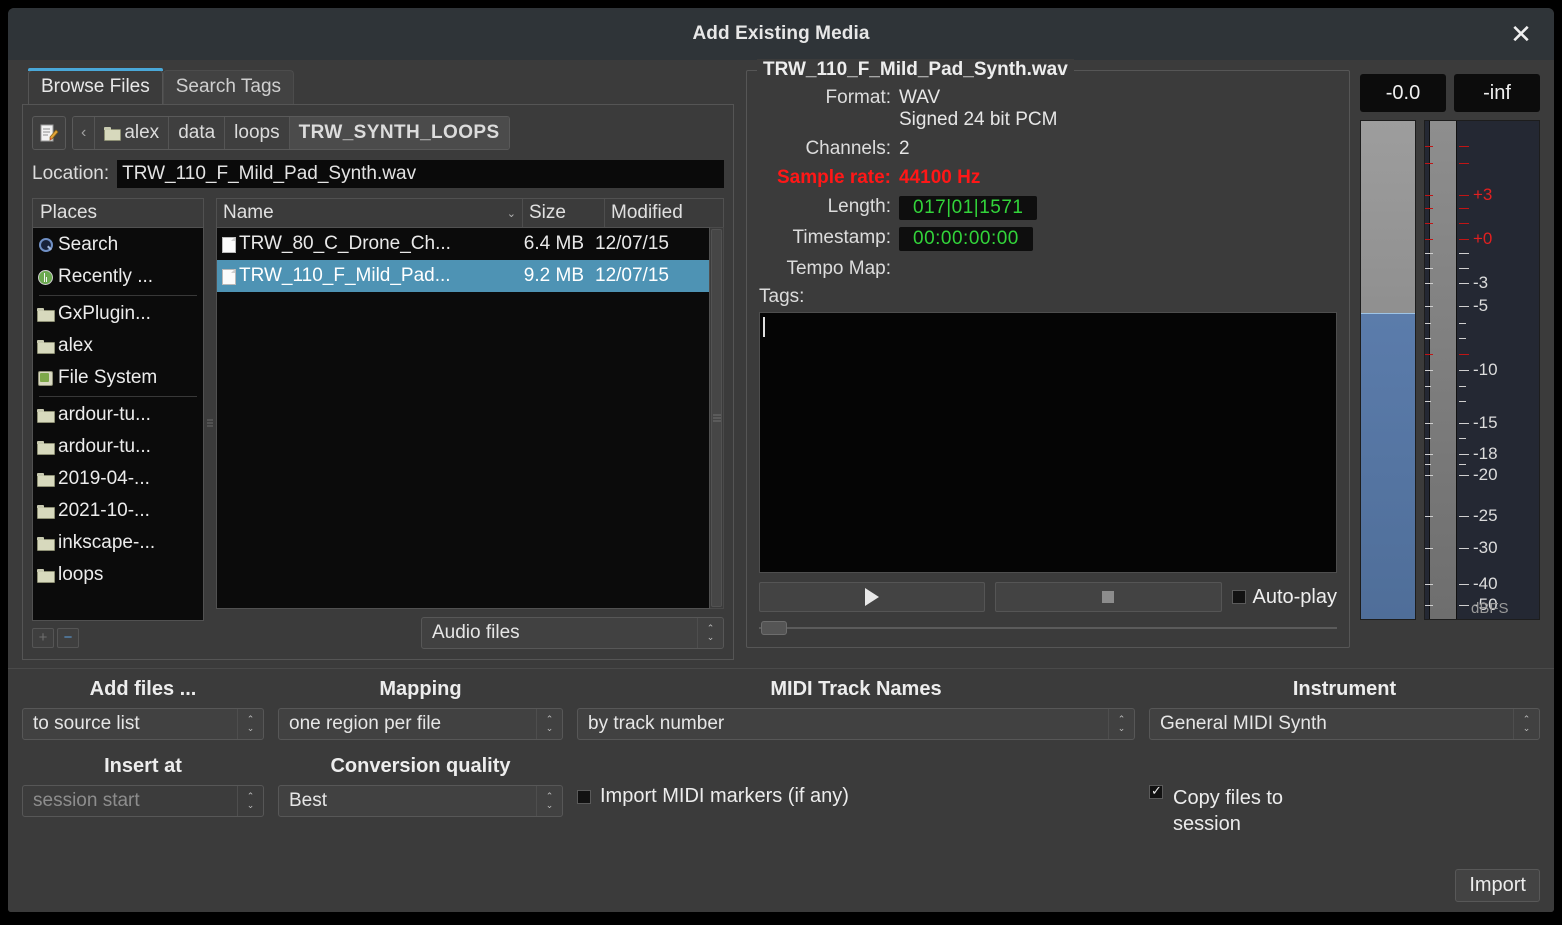  I want to click on autoplay-checkbox: Auto-play, so click(1284, 597).